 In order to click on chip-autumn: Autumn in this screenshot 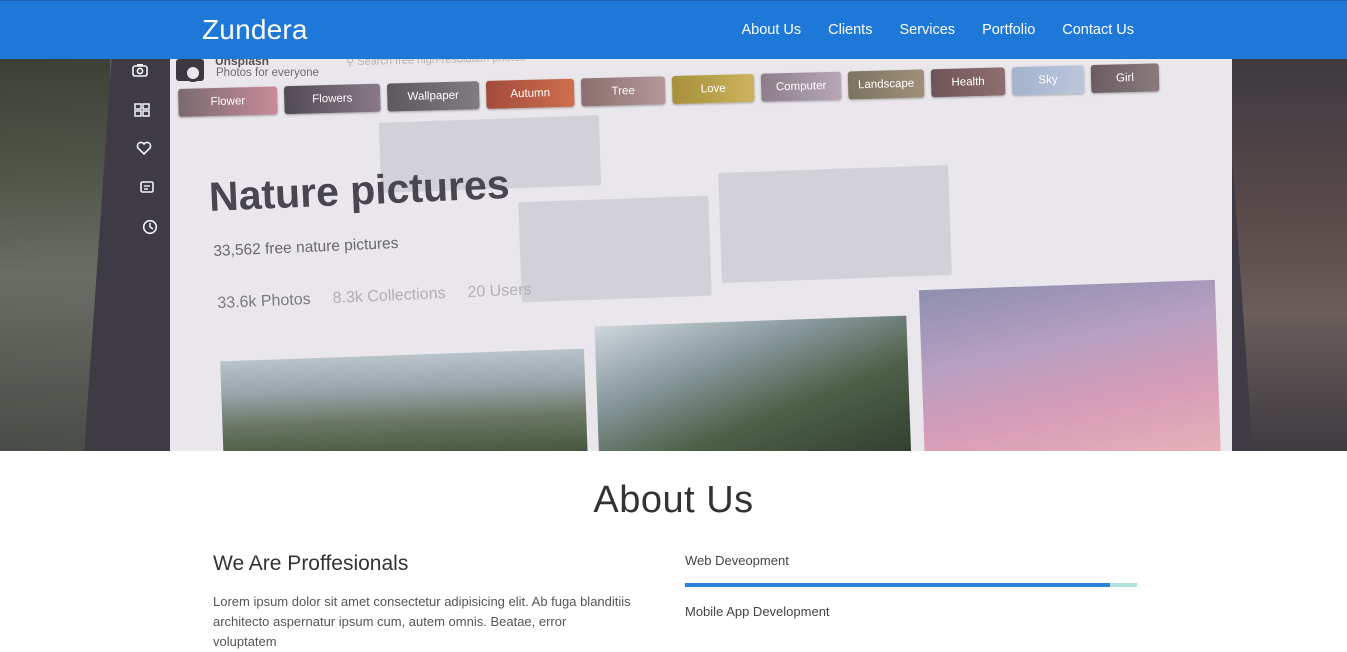, I will do `click(530, 93)`.